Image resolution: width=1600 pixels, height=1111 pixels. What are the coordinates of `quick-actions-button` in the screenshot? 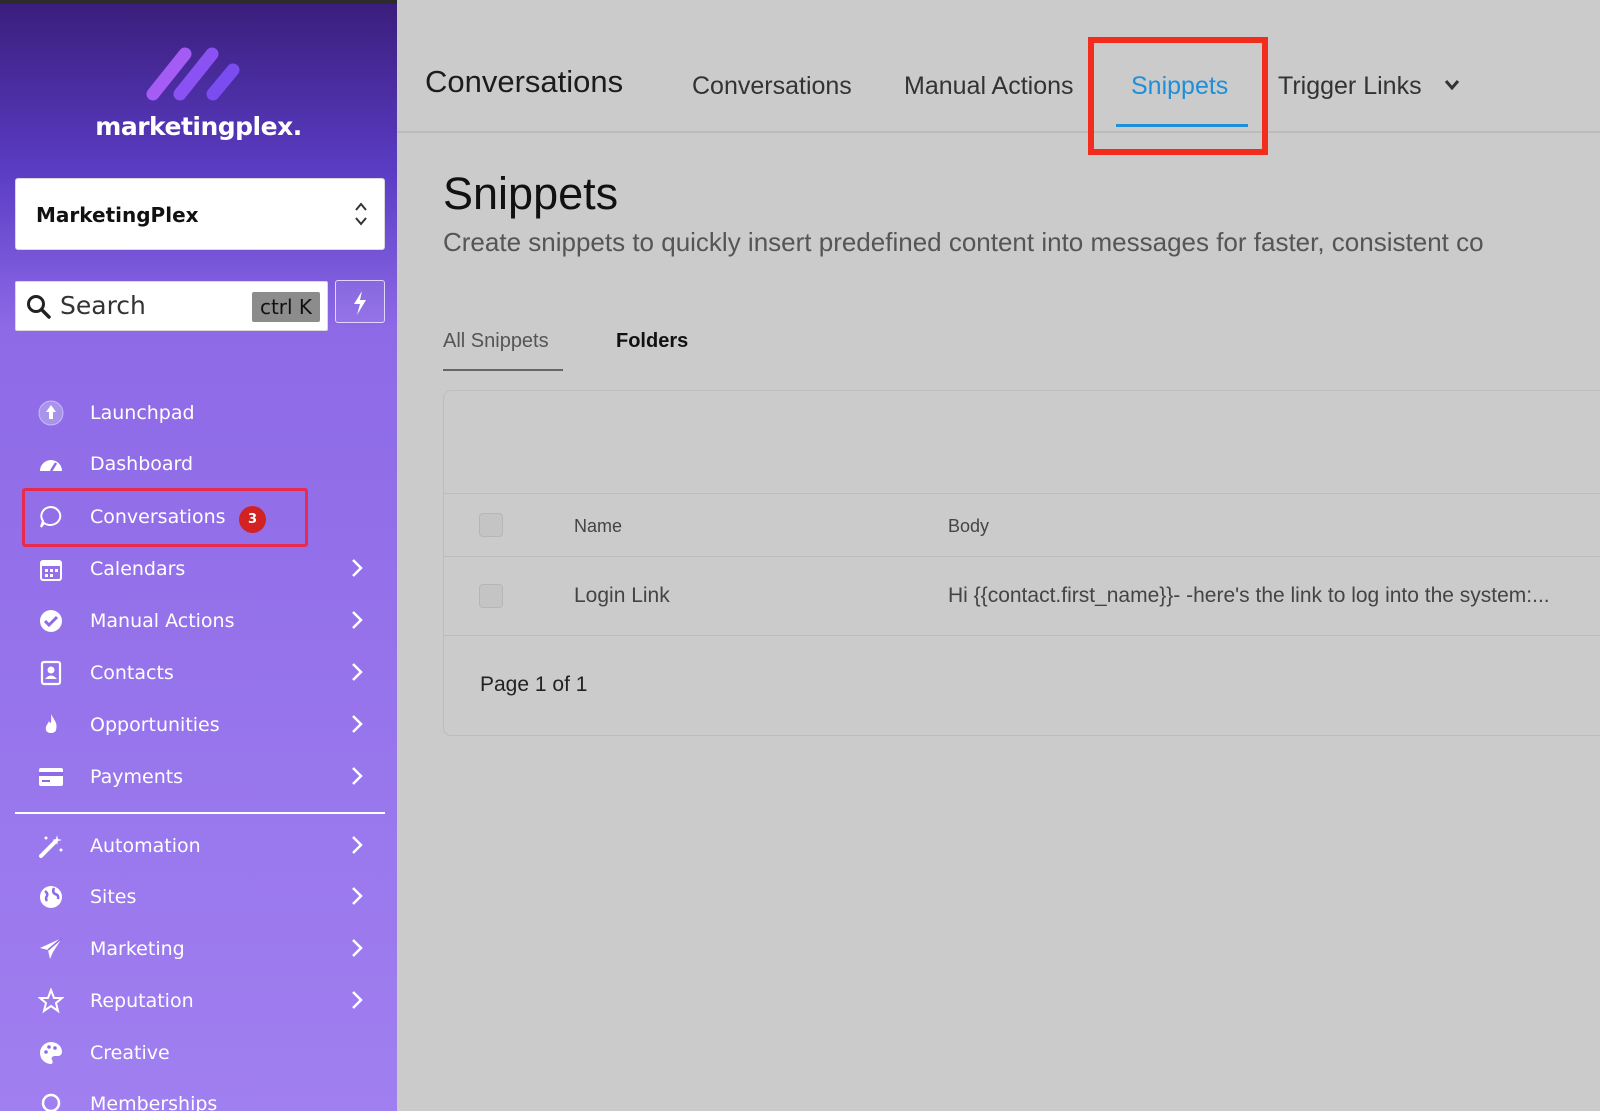 It's located at (360, 301).